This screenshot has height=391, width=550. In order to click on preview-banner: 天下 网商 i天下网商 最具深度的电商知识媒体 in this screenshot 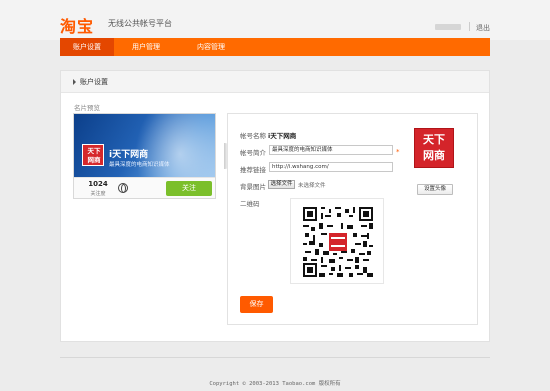, I will do `click(144, 145)`.